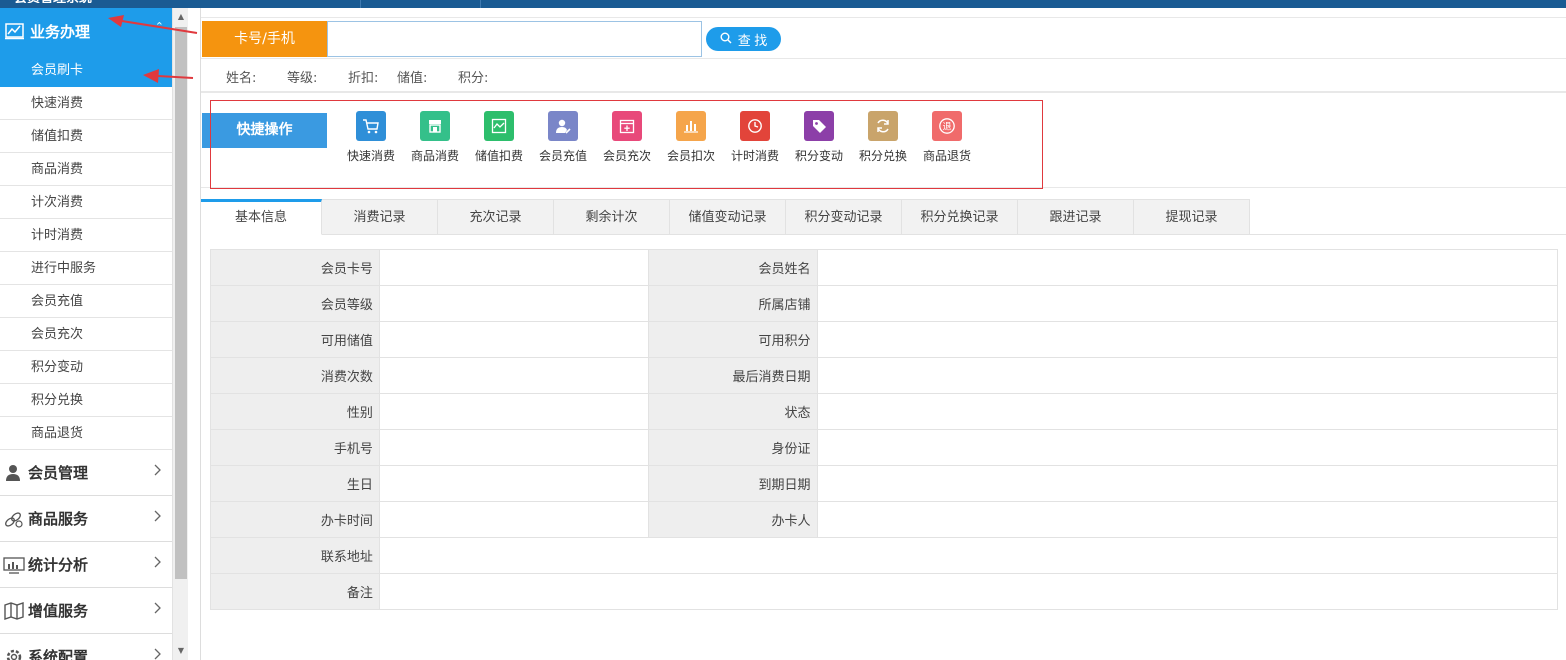  What do you see at coordinates (181, 651) in the screenshot?
I see `scroll-down-arrow-icon: ▼` at bounding box center [181, 651].